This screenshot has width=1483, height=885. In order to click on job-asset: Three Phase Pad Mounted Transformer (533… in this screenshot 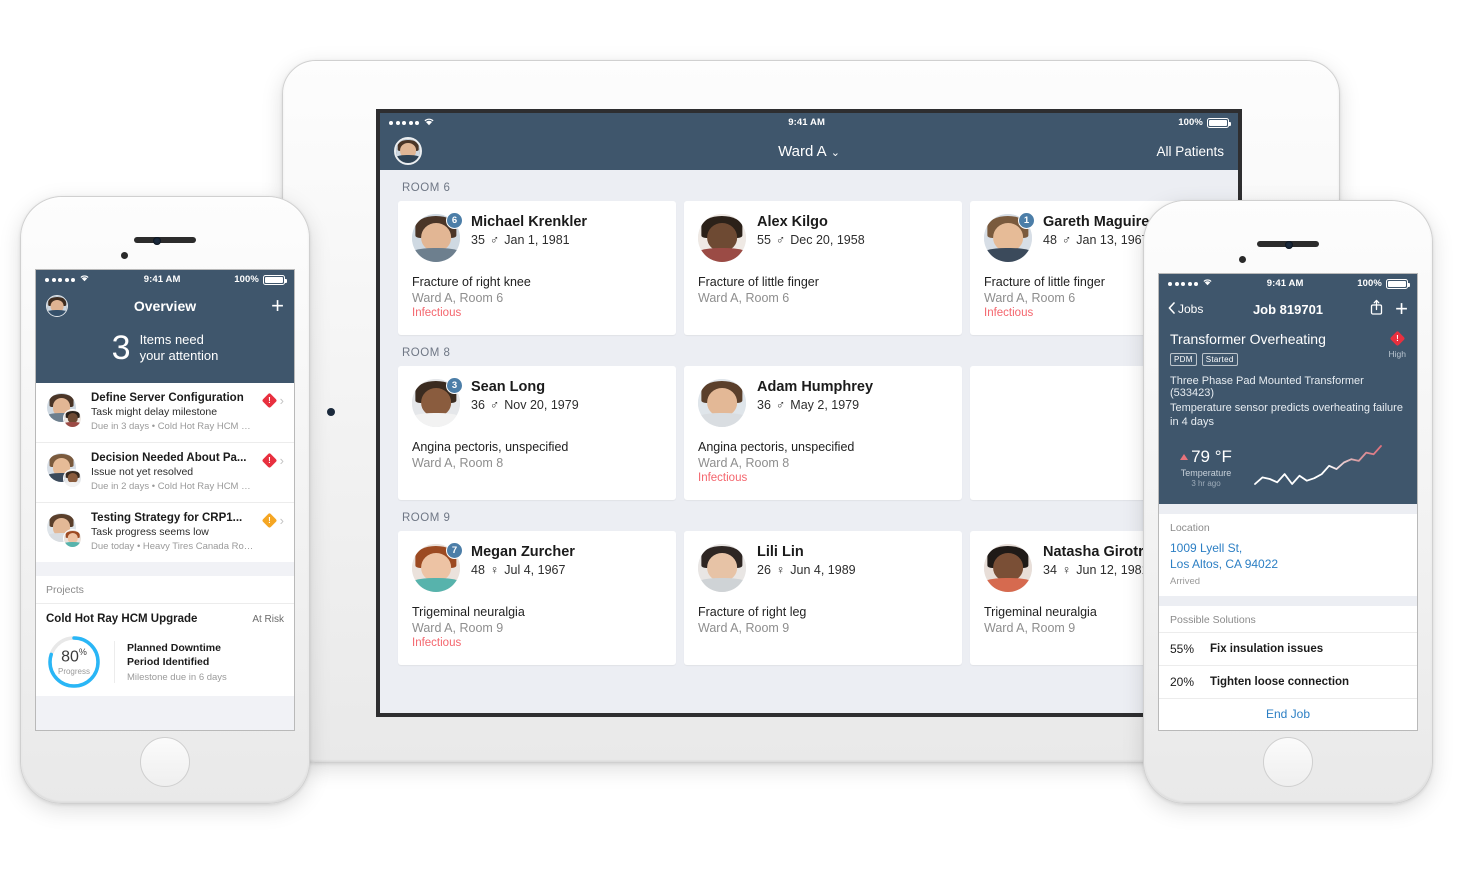, I will do `click(1267, 386)`.